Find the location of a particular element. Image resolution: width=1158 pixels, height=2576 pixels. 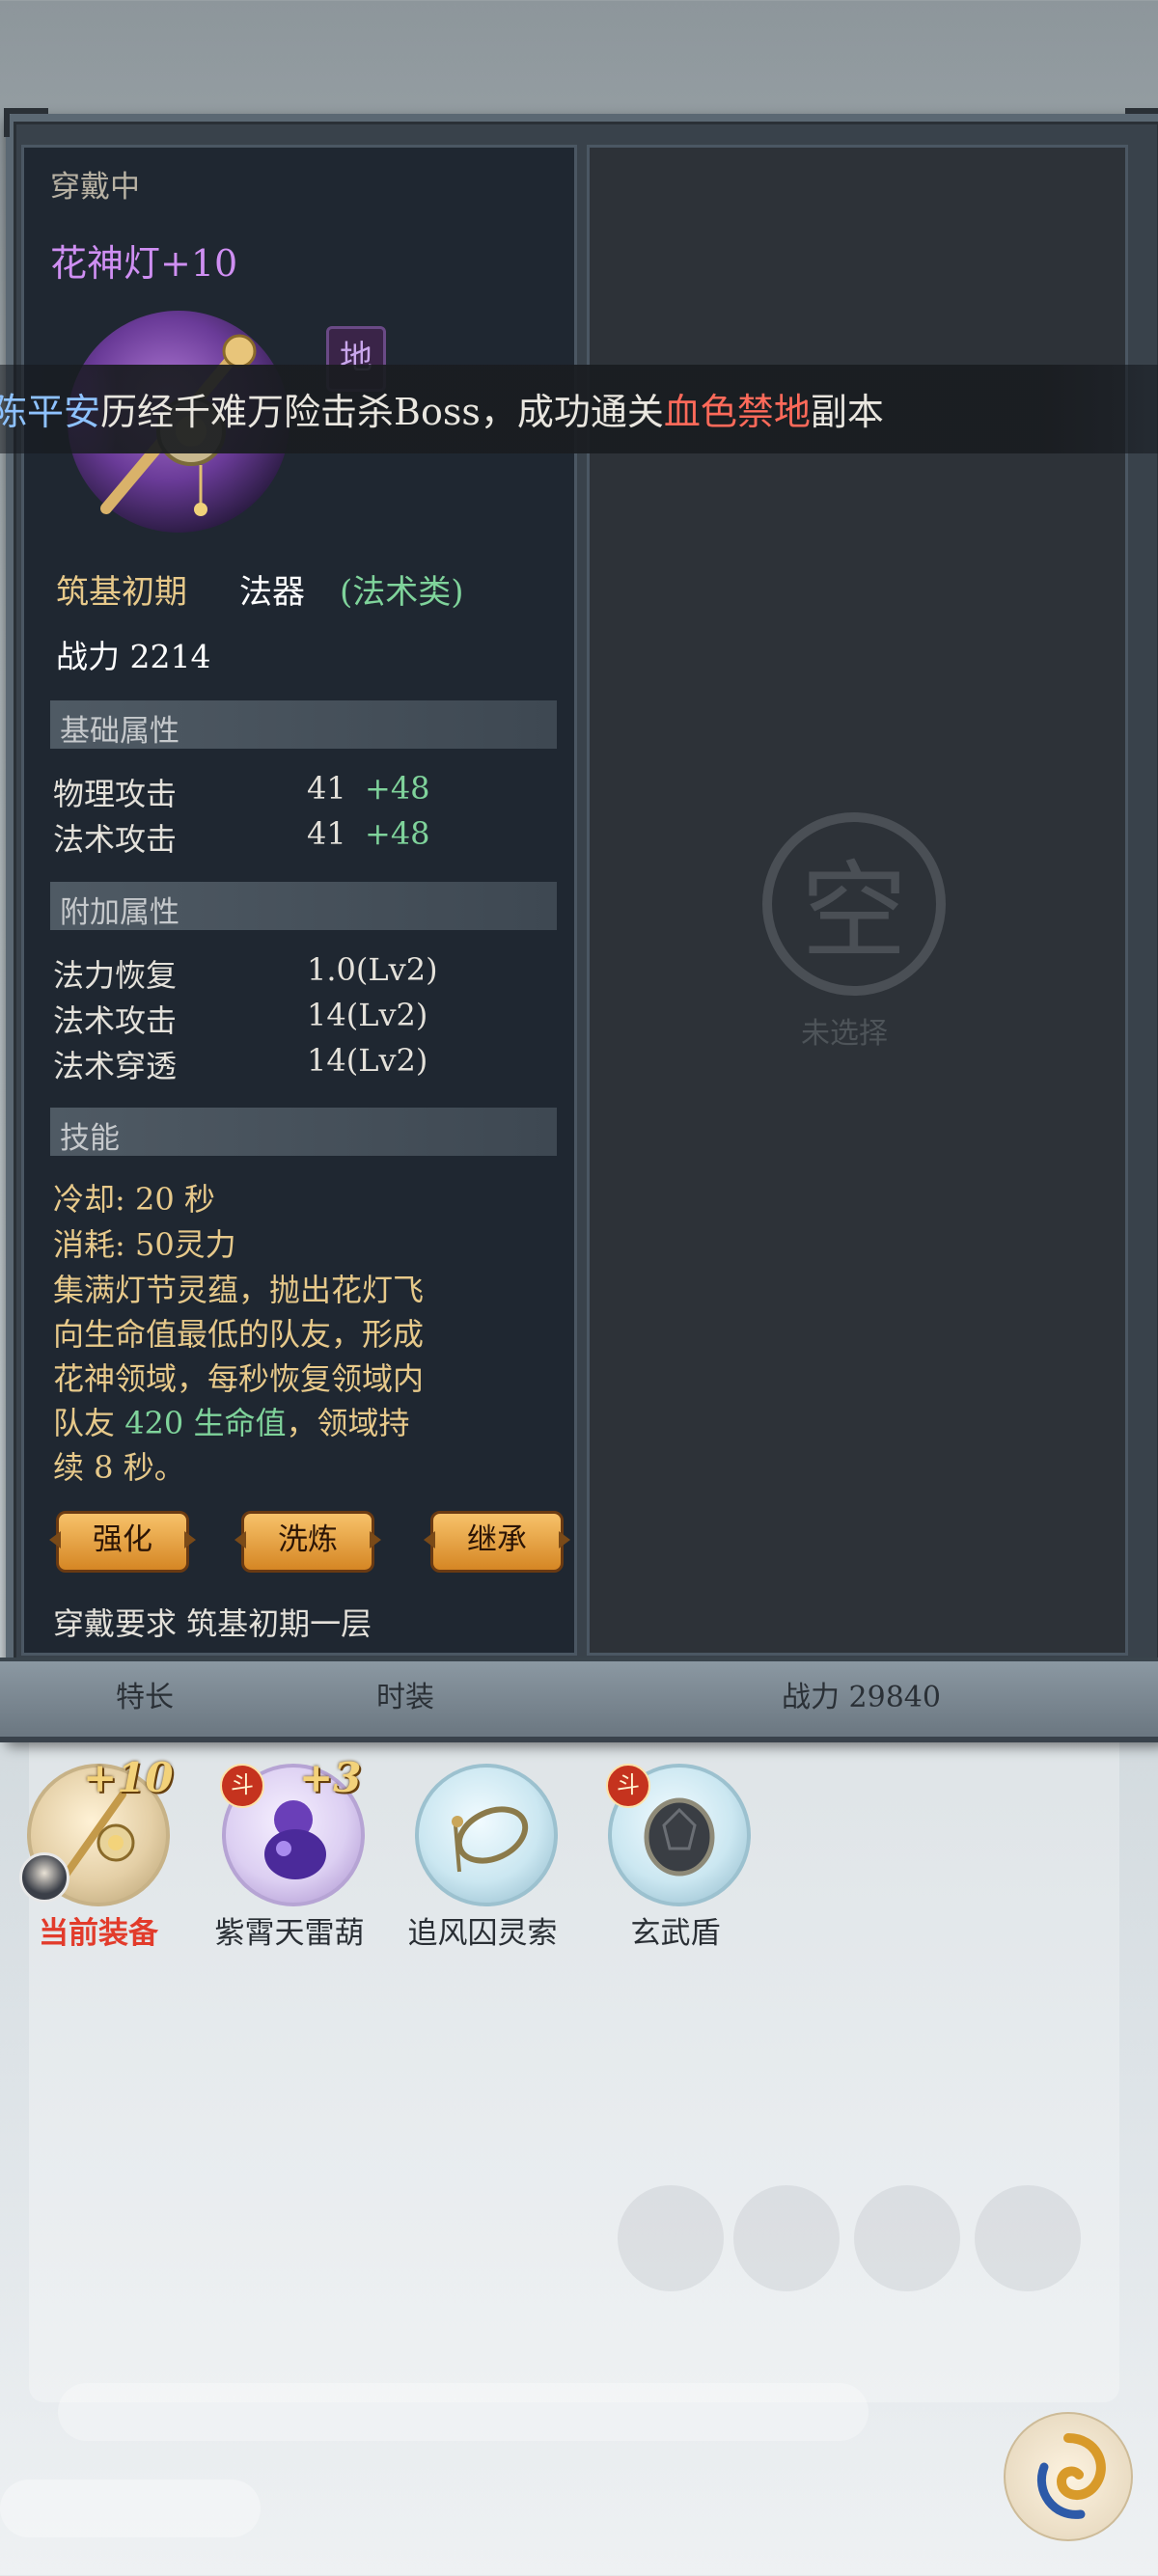

item-kind: 法器 is located at coordinates (272, 592).